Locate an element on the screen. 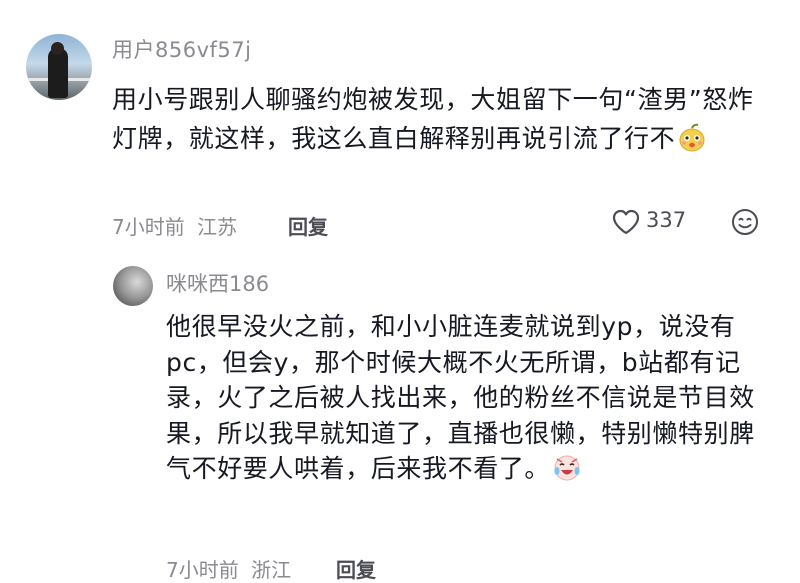 The height and width of the screenshot is (583, 800). avatar-photo-head is located at coordinates (57, 48).